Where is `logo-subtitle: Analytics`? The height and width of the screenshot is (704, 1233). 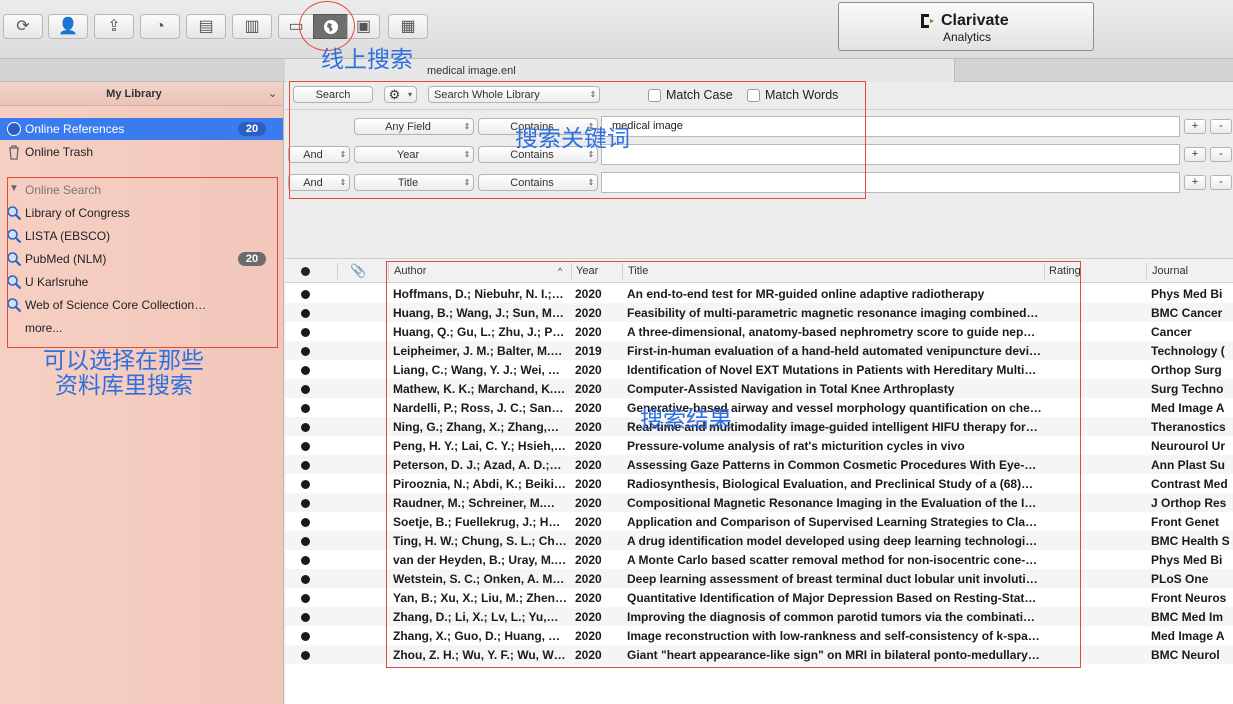
logo-subtitle: Analytics is located at coordinates (967, 37).